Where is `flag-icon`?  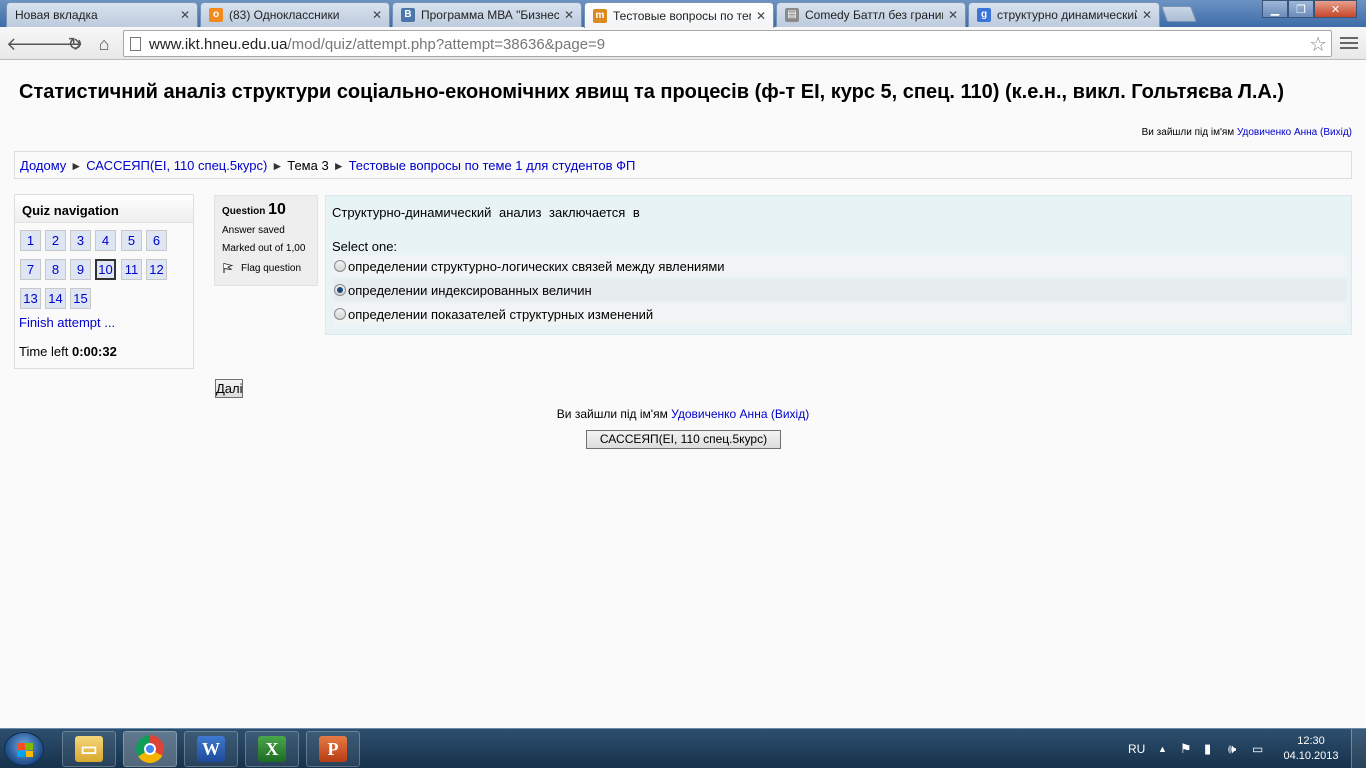 flag-icon is located at coordinates (228, 268).